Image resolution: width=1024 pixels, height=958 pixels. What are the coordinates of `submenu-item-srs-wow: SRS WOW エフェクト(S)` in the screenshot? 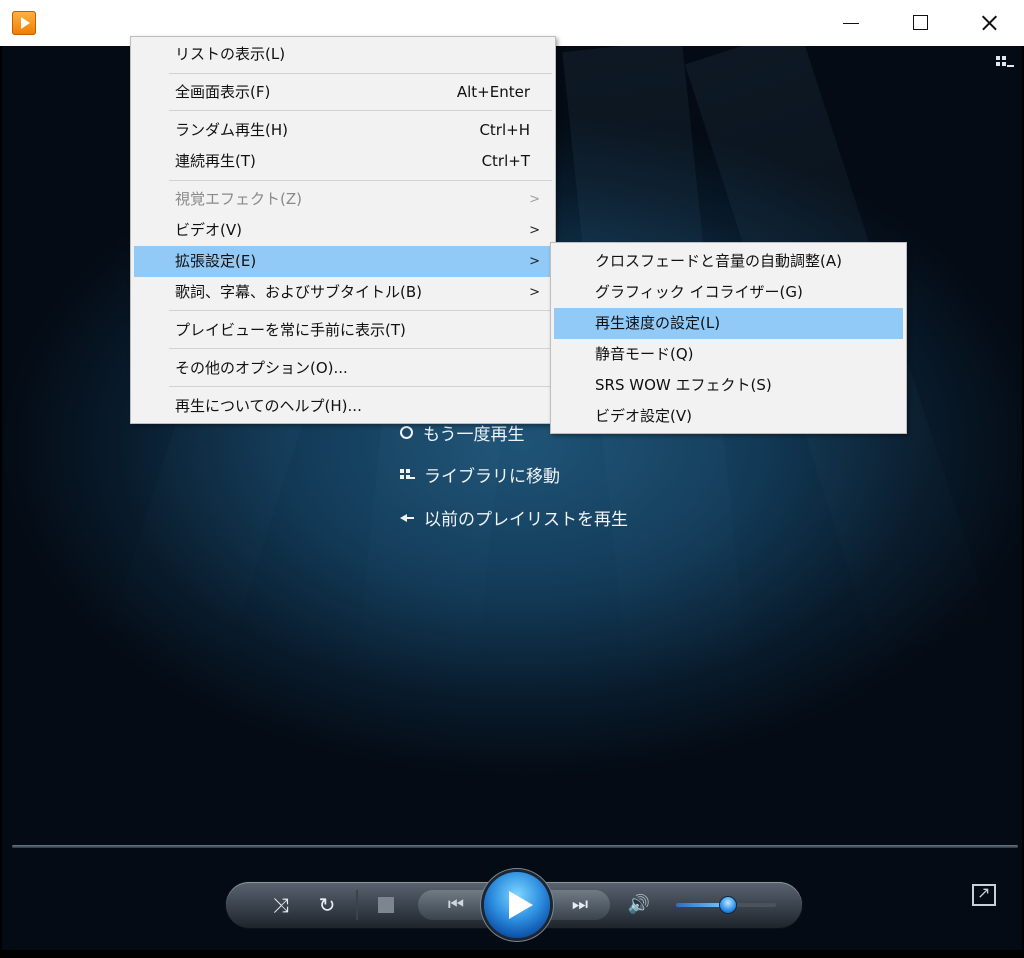 It's located at (728, 385).